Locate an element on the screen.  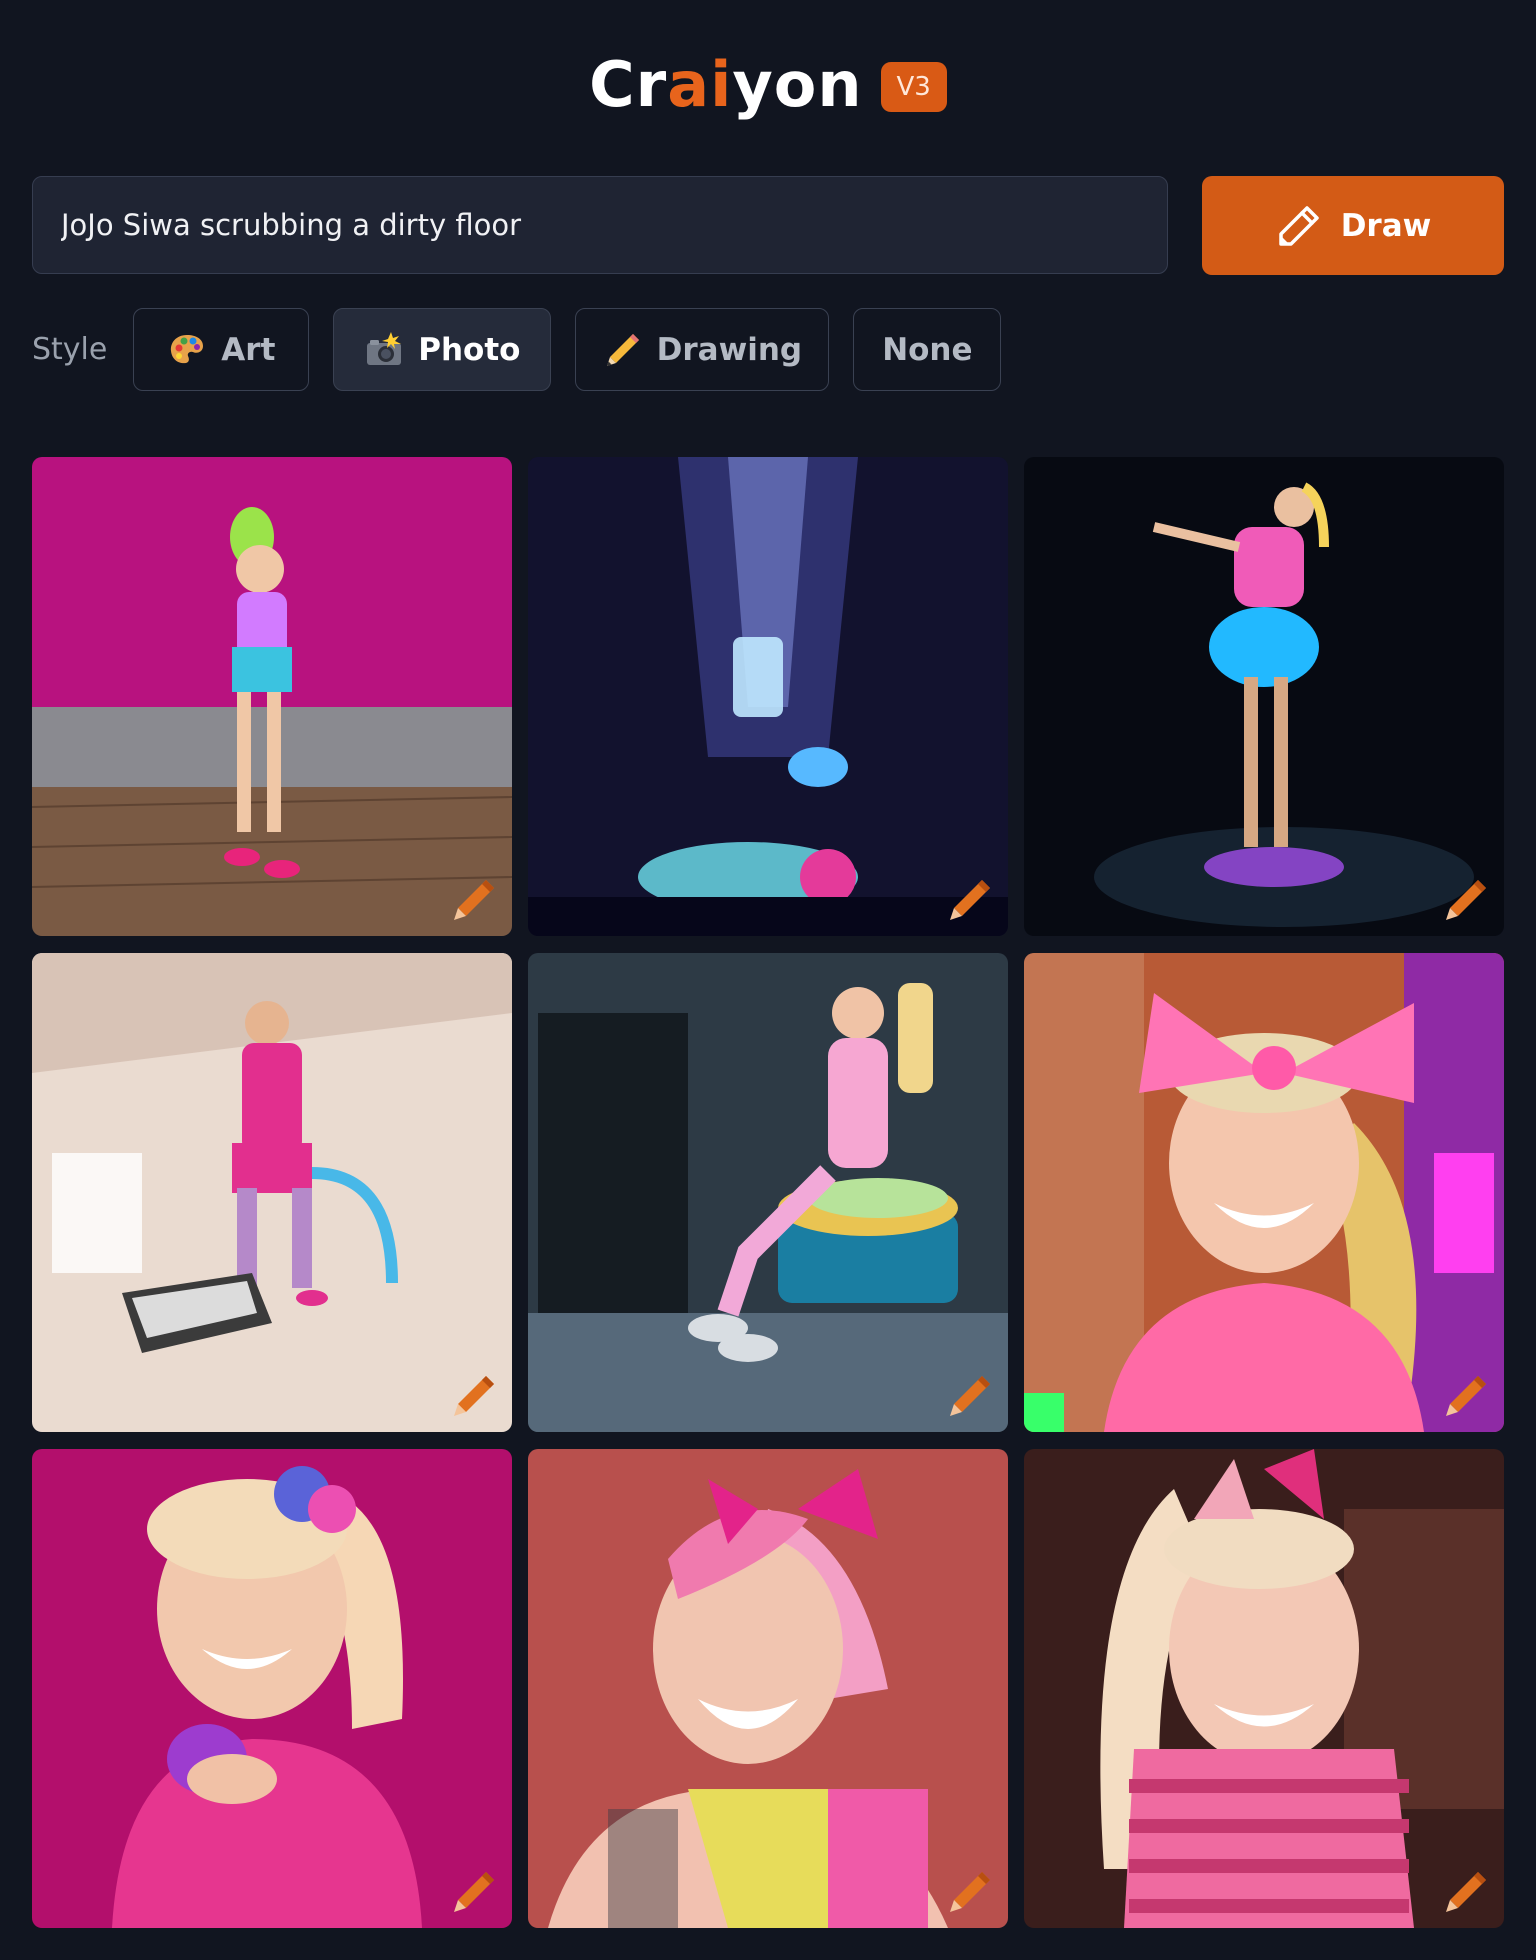
draw-button: Draw is located at coordinates (1353, 225).